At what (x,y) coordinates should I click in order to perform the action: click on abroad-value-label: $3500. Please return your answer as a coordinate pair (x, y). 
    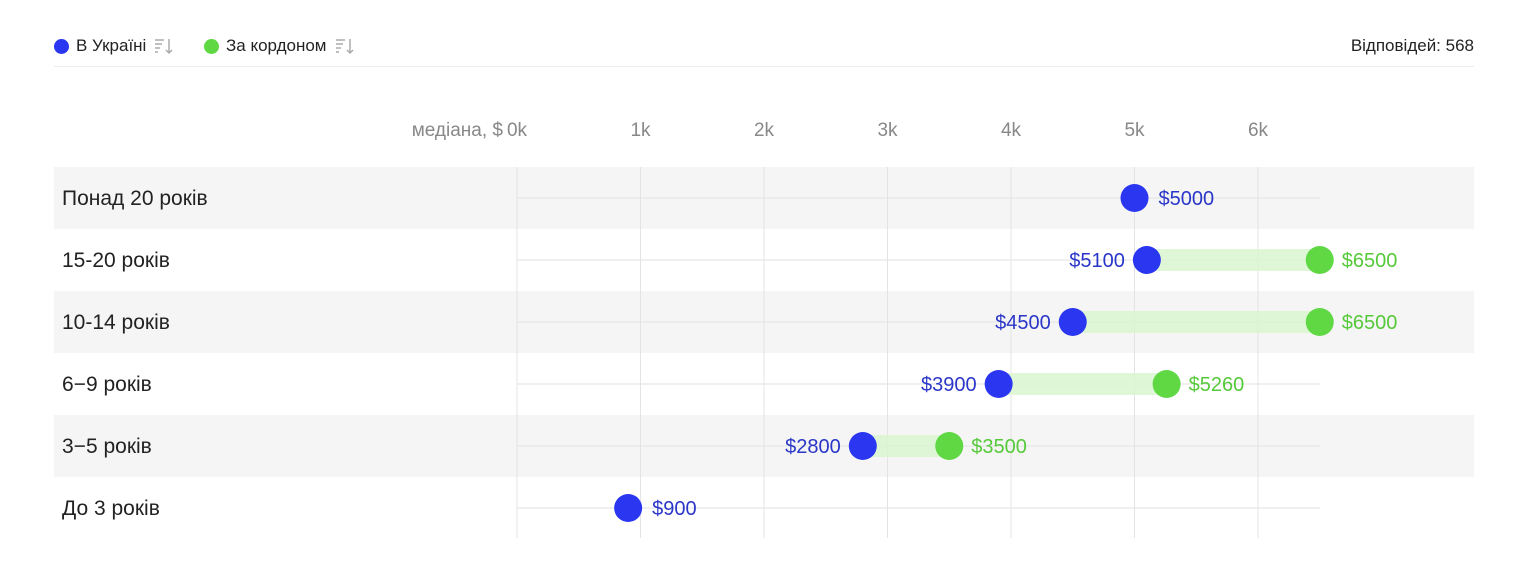
    Looking at the image, I should click on (999, 447).